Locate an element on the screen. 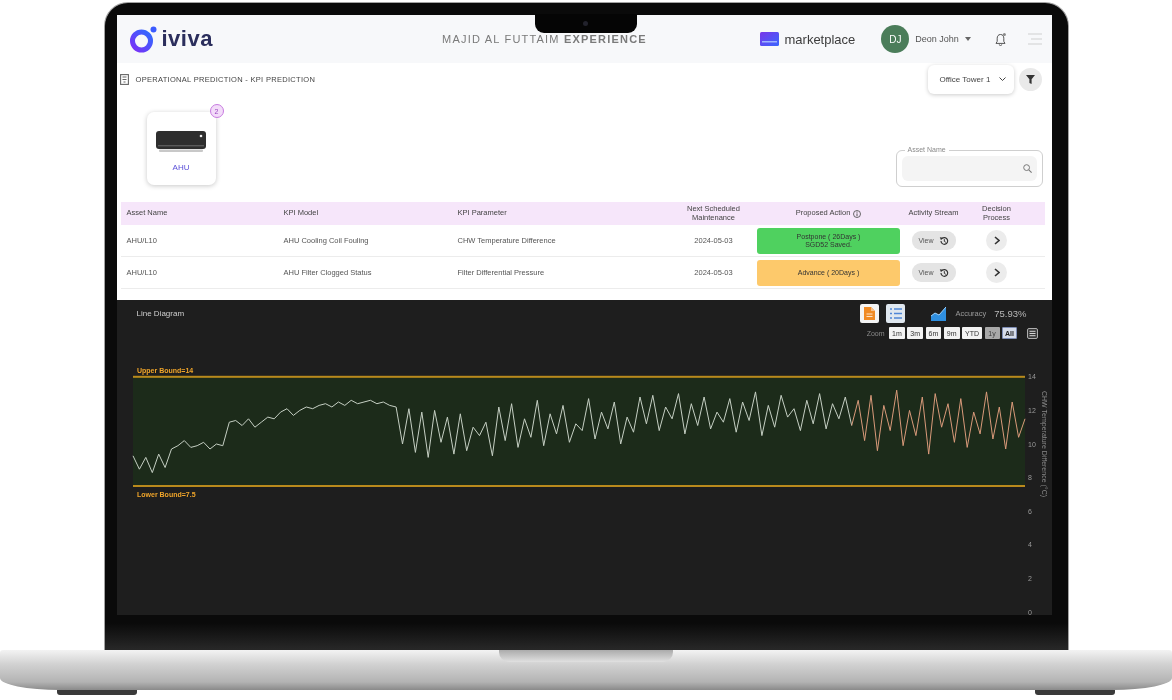  document-icon is located at coordinates (870, 313).